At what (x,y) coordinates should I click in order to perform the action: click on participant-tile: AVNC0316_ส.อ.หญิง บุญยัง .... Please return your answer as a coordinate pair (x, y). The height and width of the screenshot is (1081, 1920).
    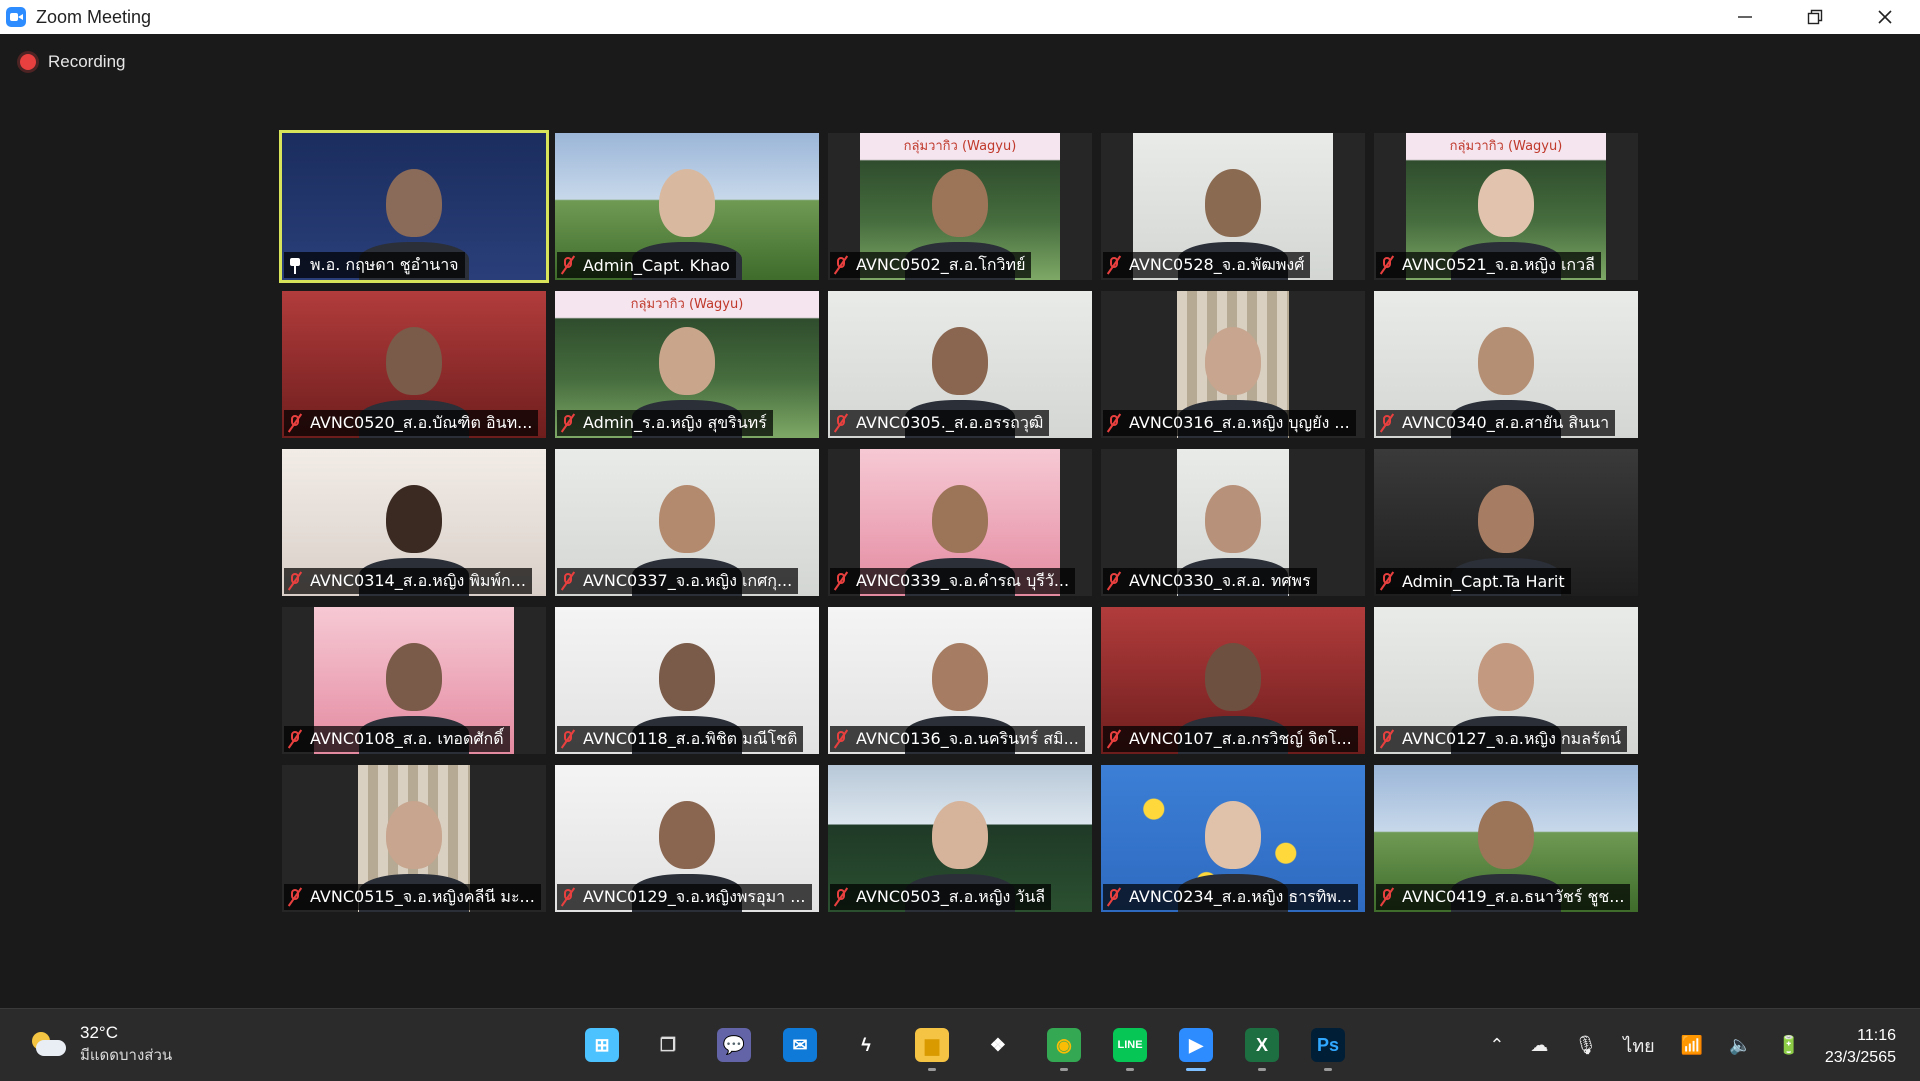
    Looking at the image, I should click on (1233, 364).